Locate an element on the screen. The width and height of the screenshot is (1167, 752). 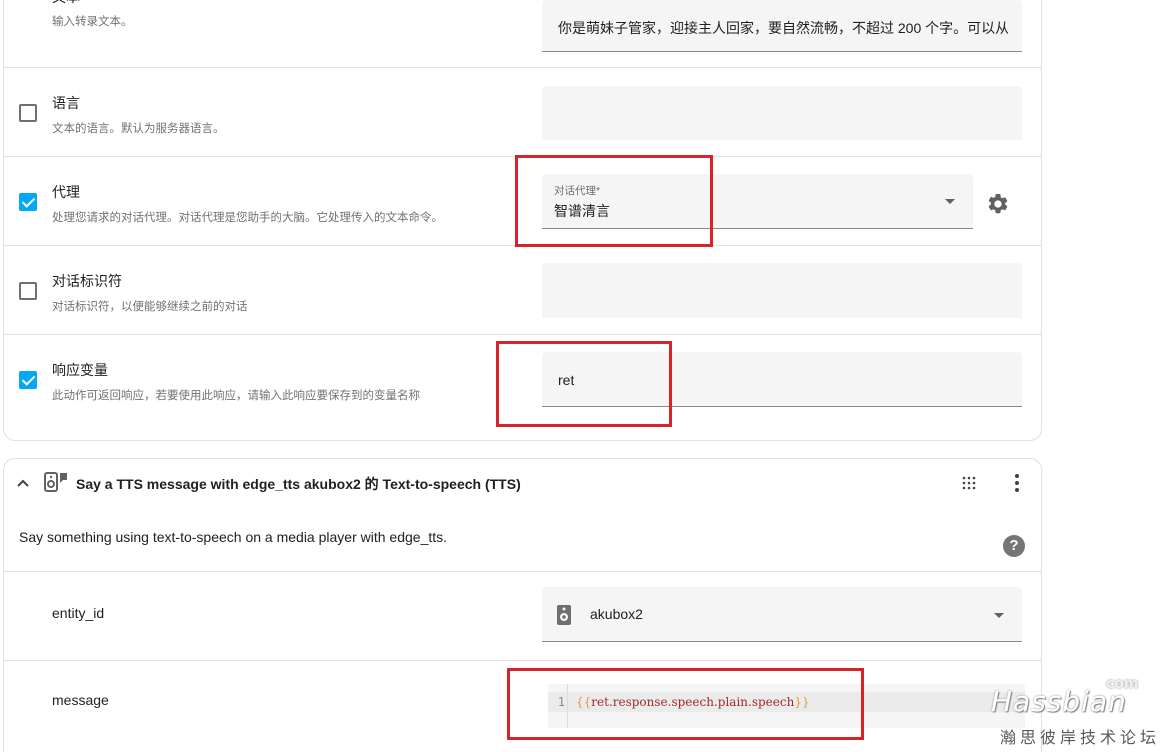
response-variable-description: 此动作可返回响应，若要使用此响应，请输入此响应要保存到的变量名称 is located at coordinates (236, 396).